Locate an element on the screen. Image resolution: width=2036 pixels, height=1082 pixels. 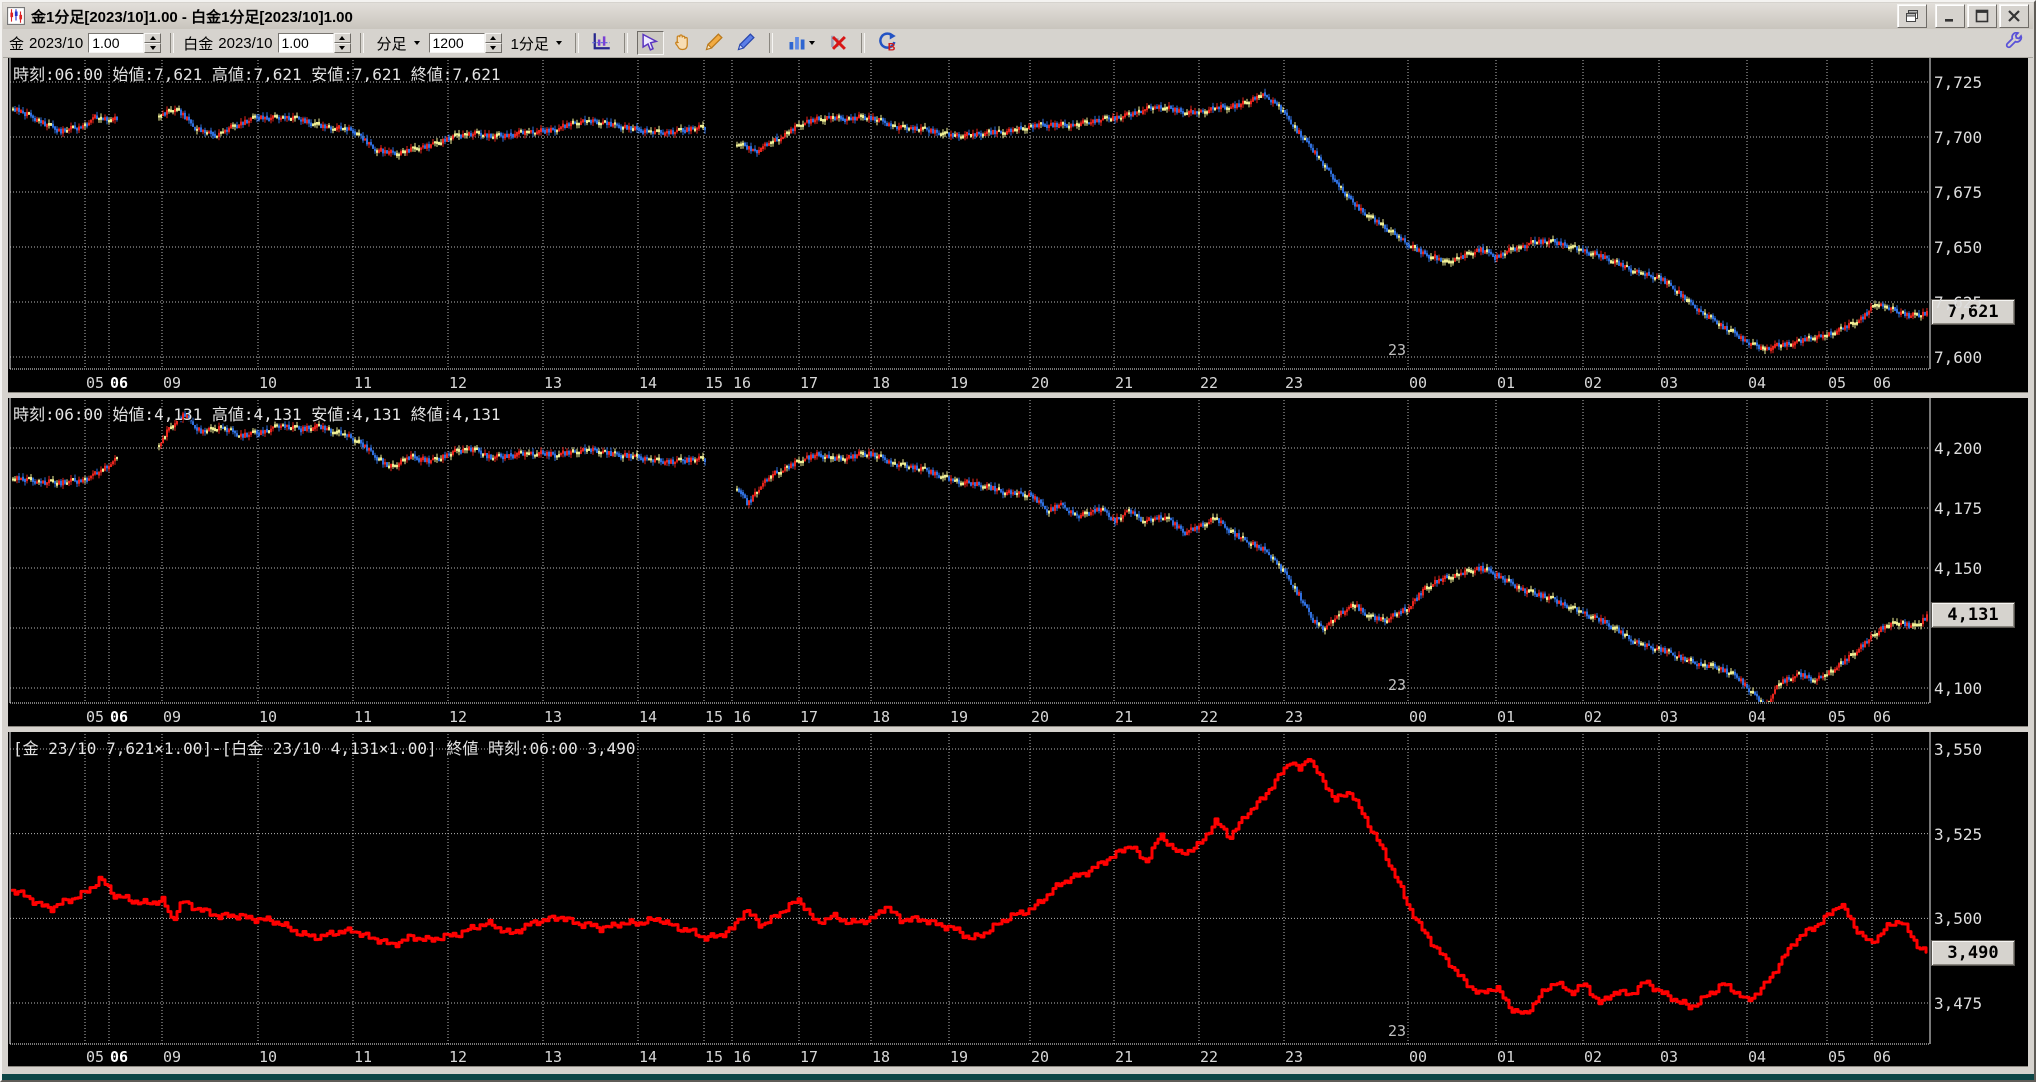
close-button is located at coordinates (2014, 16).